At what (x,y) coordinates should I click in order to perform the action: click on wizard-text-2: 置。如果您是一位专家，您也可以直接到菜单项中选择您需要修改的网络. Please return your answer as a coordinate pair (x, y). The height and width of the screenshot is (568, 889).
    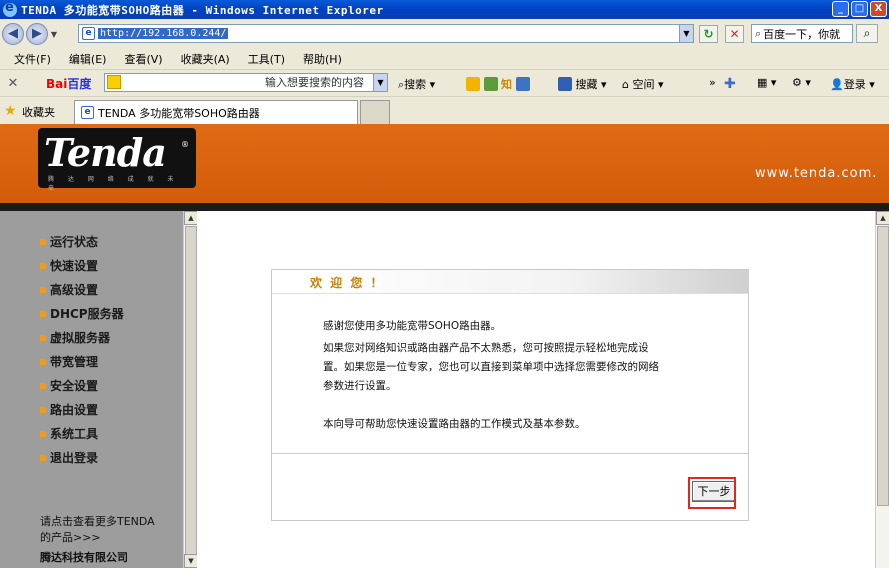
    Looking at the image, I should click on (491, 367).